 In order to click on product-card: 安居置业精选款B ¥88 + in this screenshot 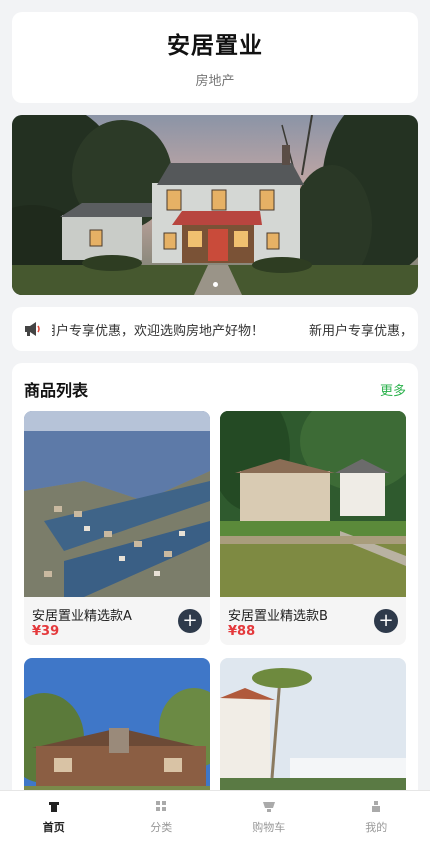, I will do `click(313, 528)`.